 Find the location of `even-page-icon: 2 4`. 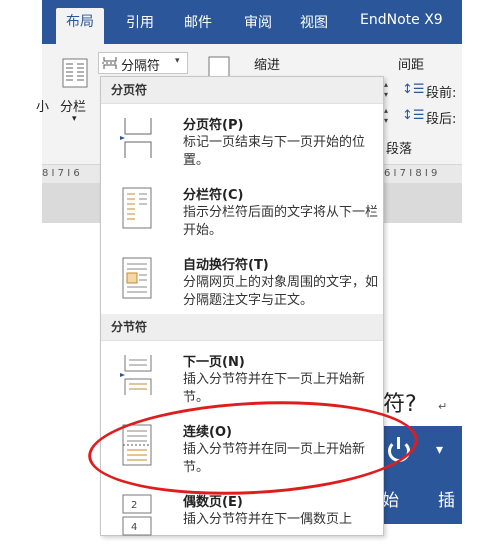

even-page-icon: 2 4 is located at coordinates (137, 515).